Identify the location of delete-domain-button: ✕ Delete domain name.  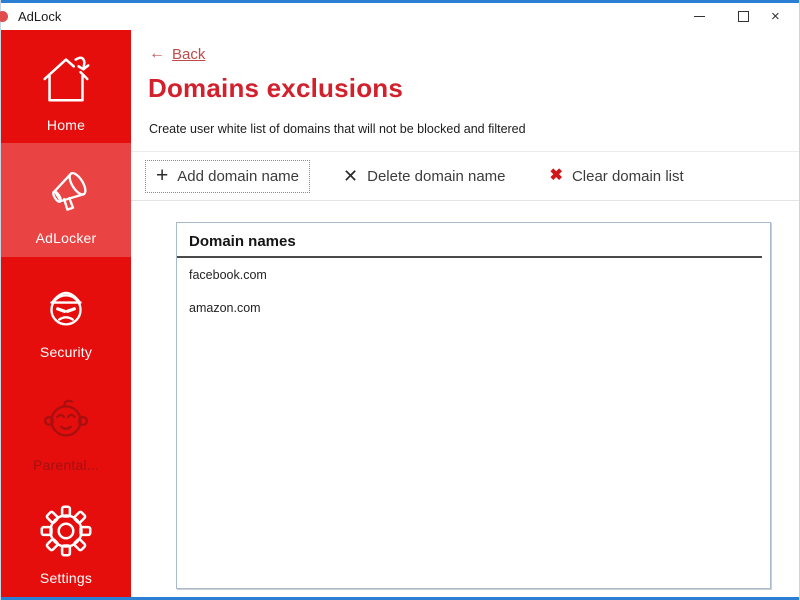
(424, 176).